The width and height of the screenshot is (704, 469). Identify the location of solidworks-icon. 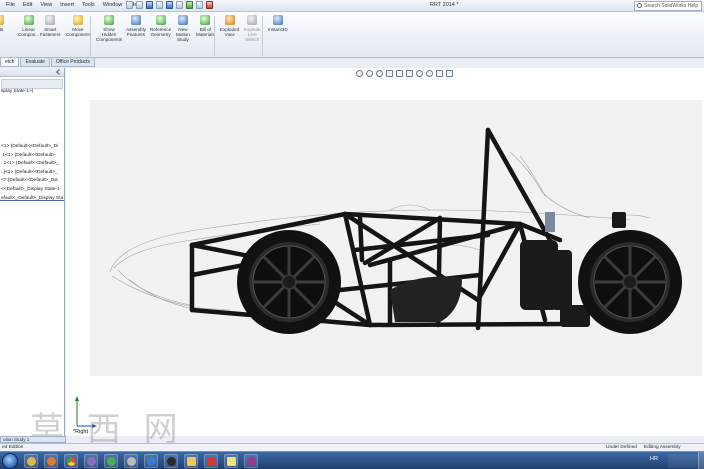
(211, 461).